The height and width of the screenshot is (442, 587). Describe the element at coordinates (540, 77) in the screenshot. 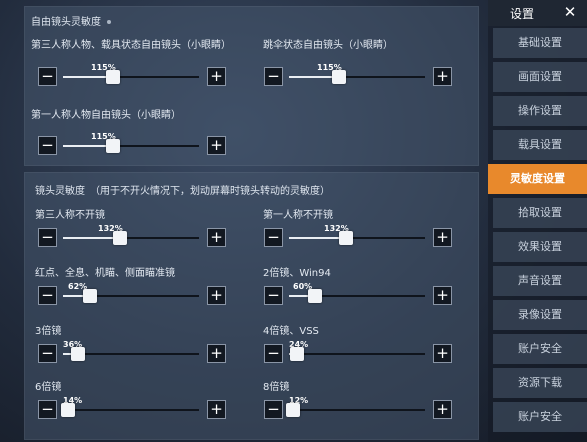

I see `sidebar-item-graphics: 画面设置` at that location.